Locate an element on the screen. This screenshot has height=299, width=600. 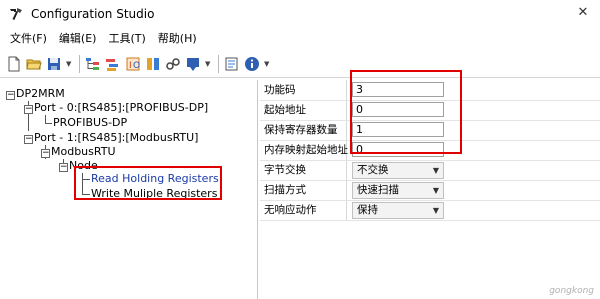
tree-item-label: DP2MRM is located at coordinates (40, 93).